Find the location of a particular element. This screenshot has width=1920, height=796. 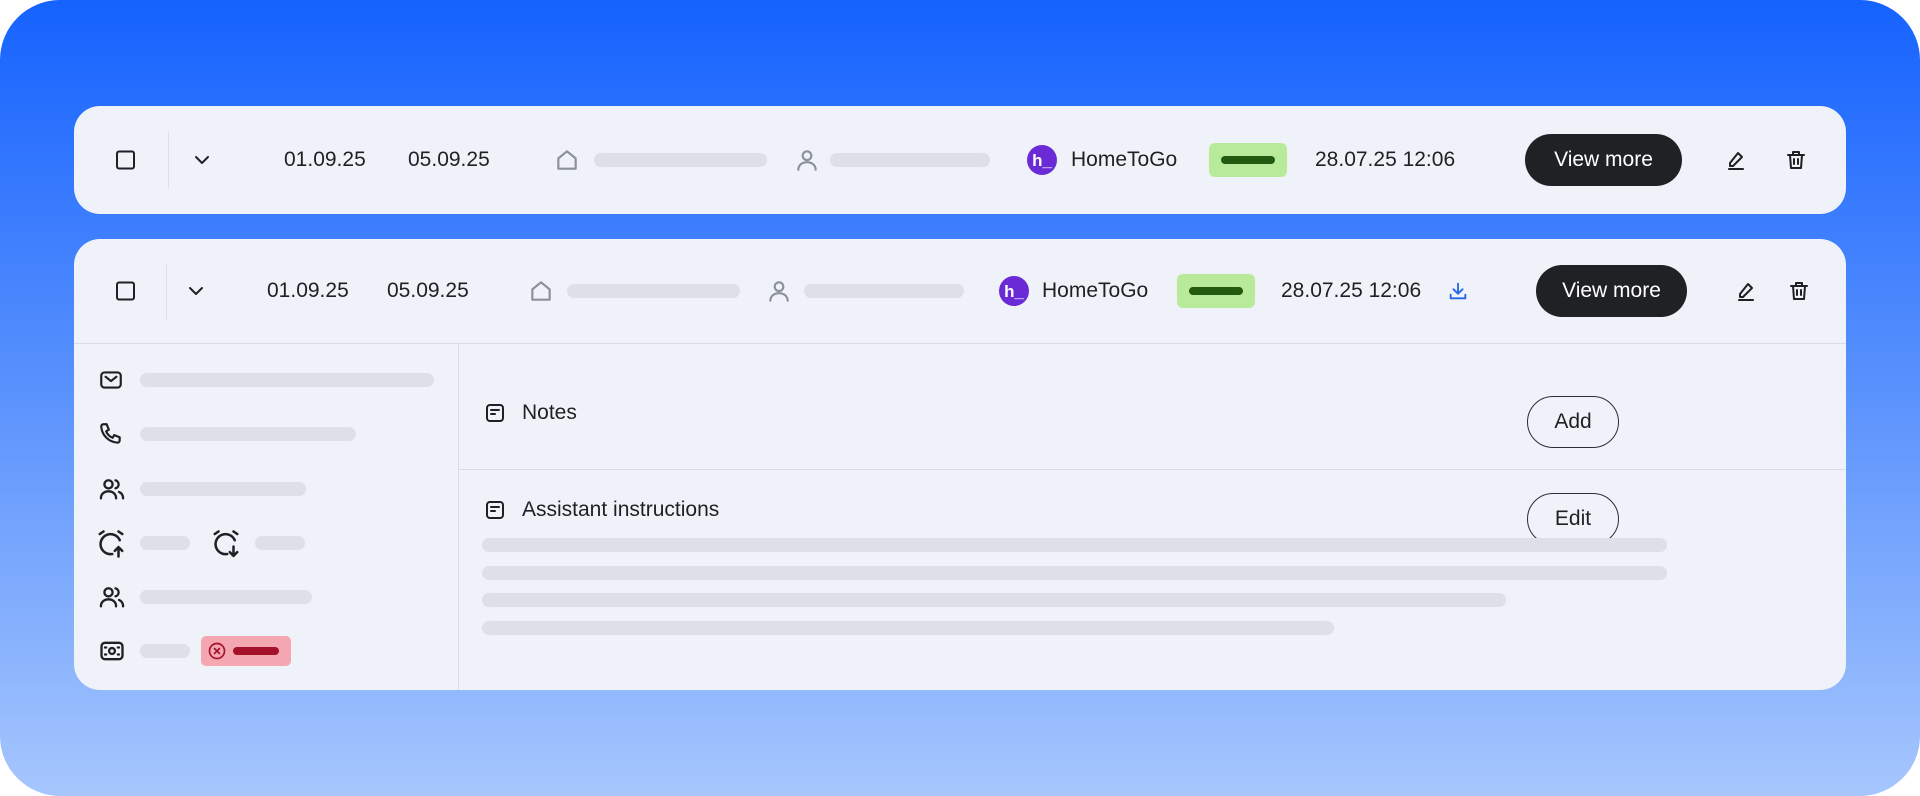

add-note-button: Add is located at coordinates (1573, 422).